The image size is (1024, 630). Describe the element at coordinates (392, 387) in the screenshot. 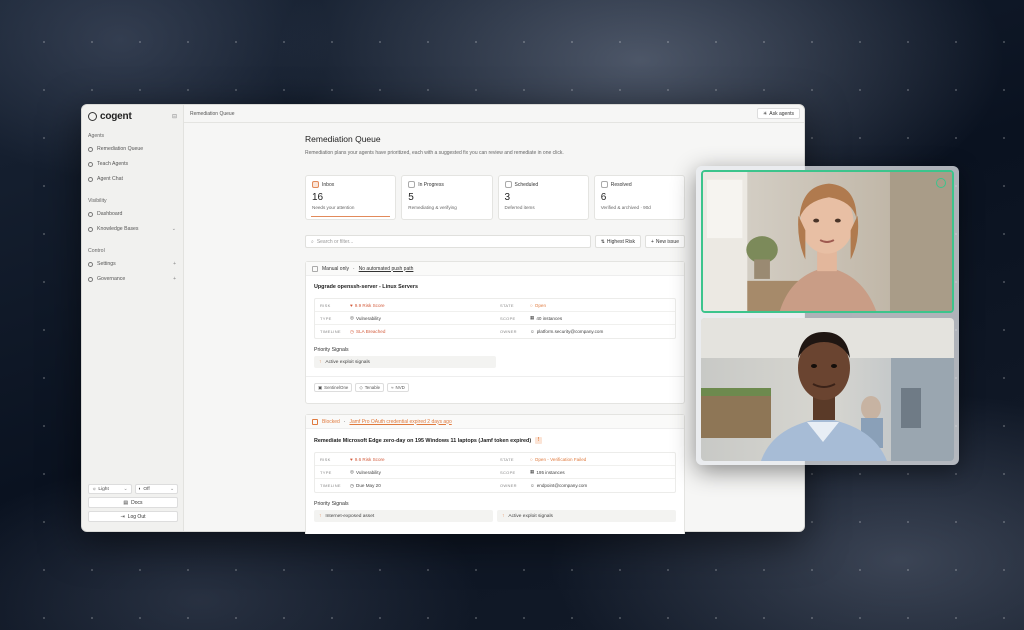

I see `nvd-icon: ≈` at that location.